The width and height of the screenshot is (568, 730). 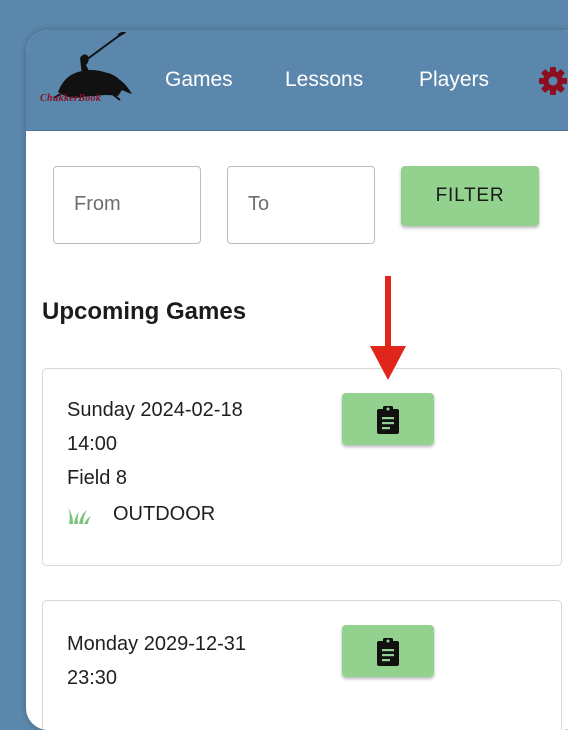 I want to click on section-title: Upcoming Games, so click(x=144, y=311).